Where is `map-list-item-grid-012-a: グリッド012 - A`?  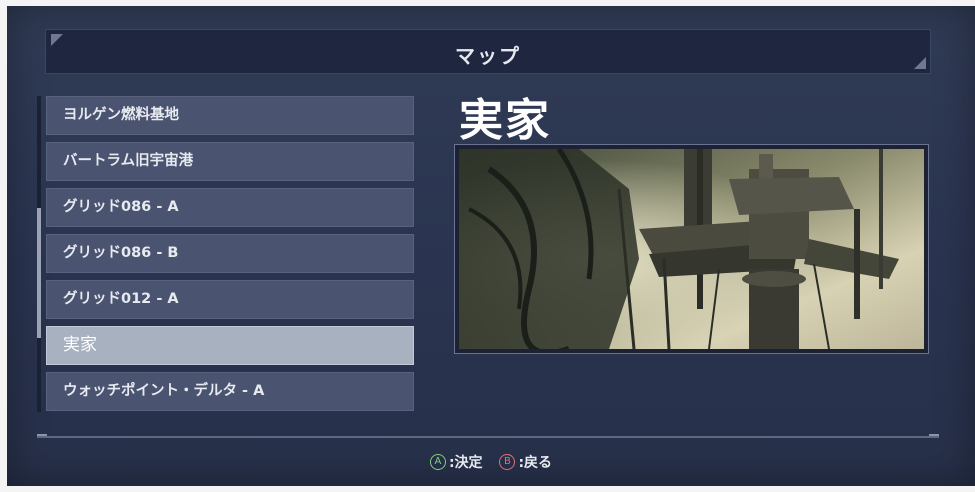 map-list-item-grid-012-a: グリッド012 - A is located at coordinates (230, 299).